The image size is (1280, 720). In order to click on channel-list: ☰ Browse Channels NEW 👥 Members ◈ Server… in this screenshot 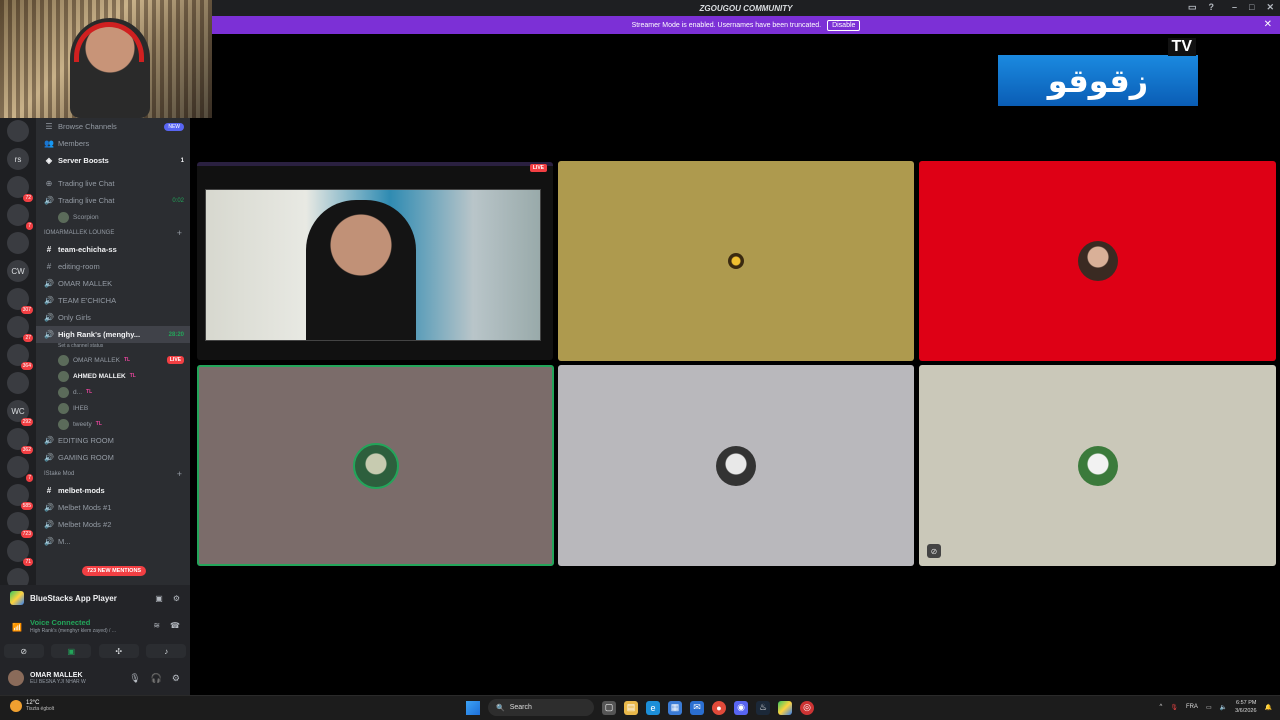, I will do `click(113, 351)`.